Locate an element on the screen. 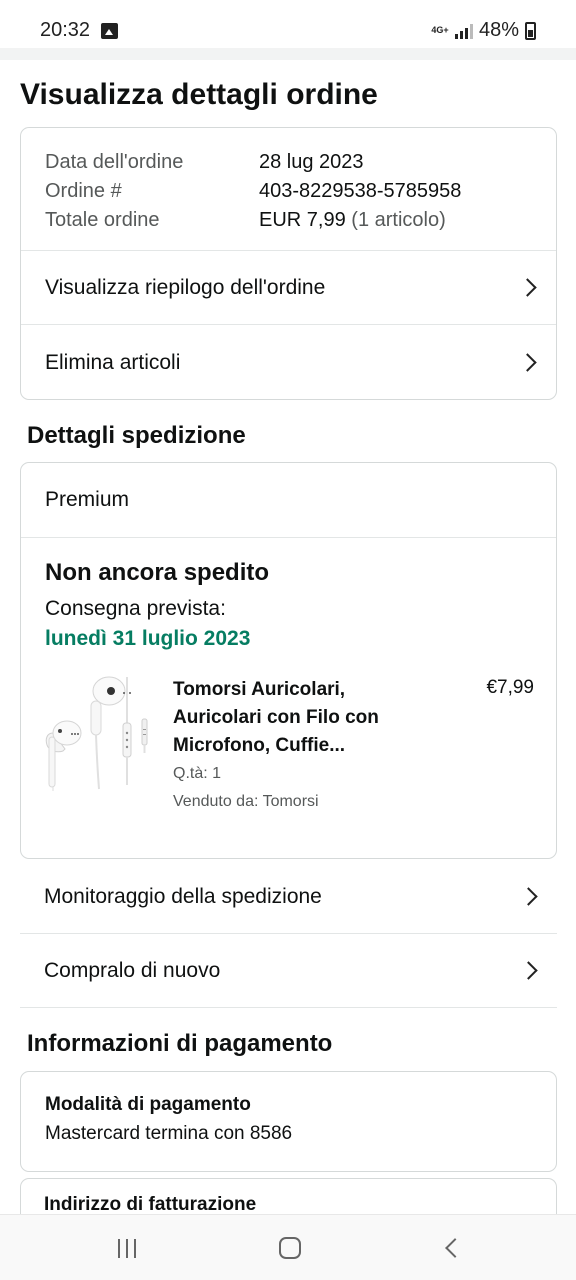 The height and width of the screenshot is (1280, 576). track-shipment-link: Monitoraggio della spedizione is located at coordinates (288, 897).